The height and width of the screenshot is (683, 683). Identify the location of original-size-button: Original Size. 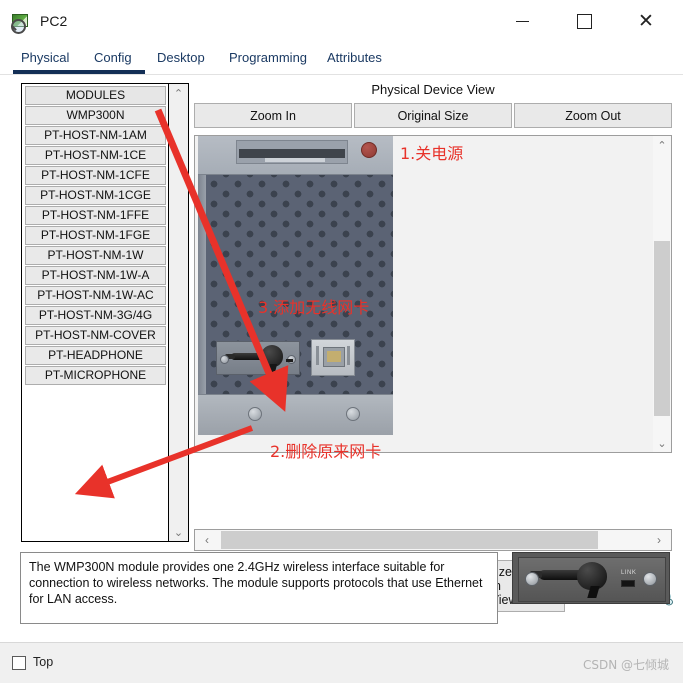
(433, 115).